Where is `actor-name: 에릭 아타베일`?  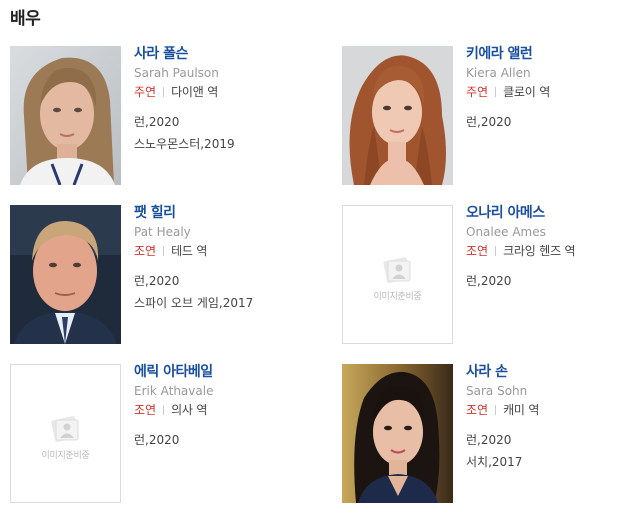 actor-name: 에릭 아타베일 is located at coordinates (224, 372).